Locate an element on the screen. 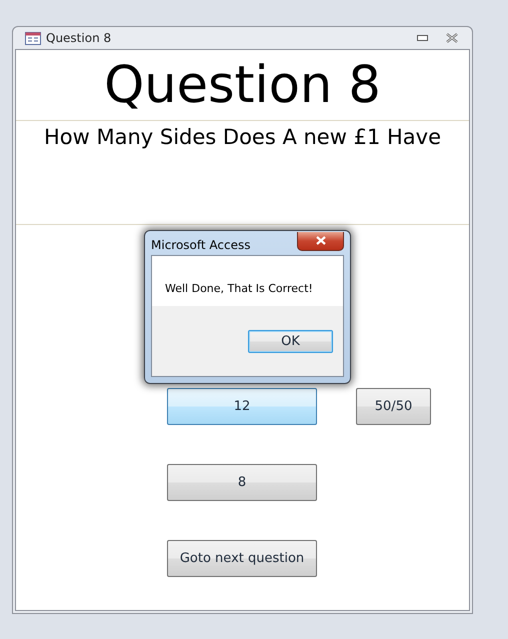 The image size is (508, 639). dialog-title: Microsoft Access is located at coordinates (201, 244).